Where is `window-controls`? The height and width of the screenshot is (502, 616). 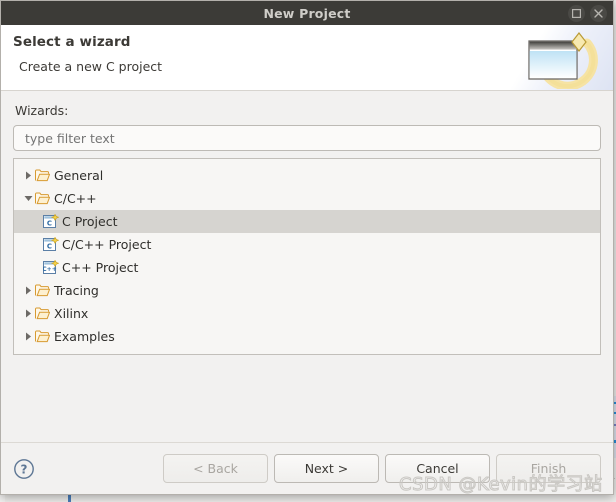 window-controls is located at coordinates (587, 13).